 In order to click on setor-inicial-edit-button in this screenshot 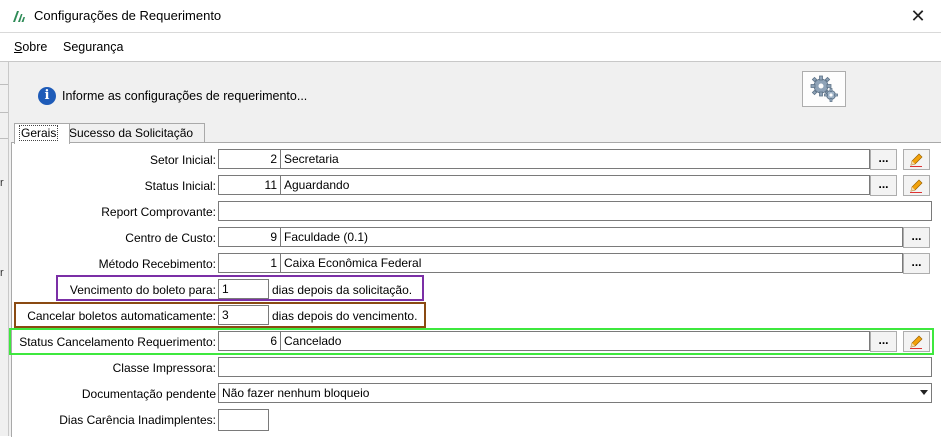, I will do `click(916, 159)`.